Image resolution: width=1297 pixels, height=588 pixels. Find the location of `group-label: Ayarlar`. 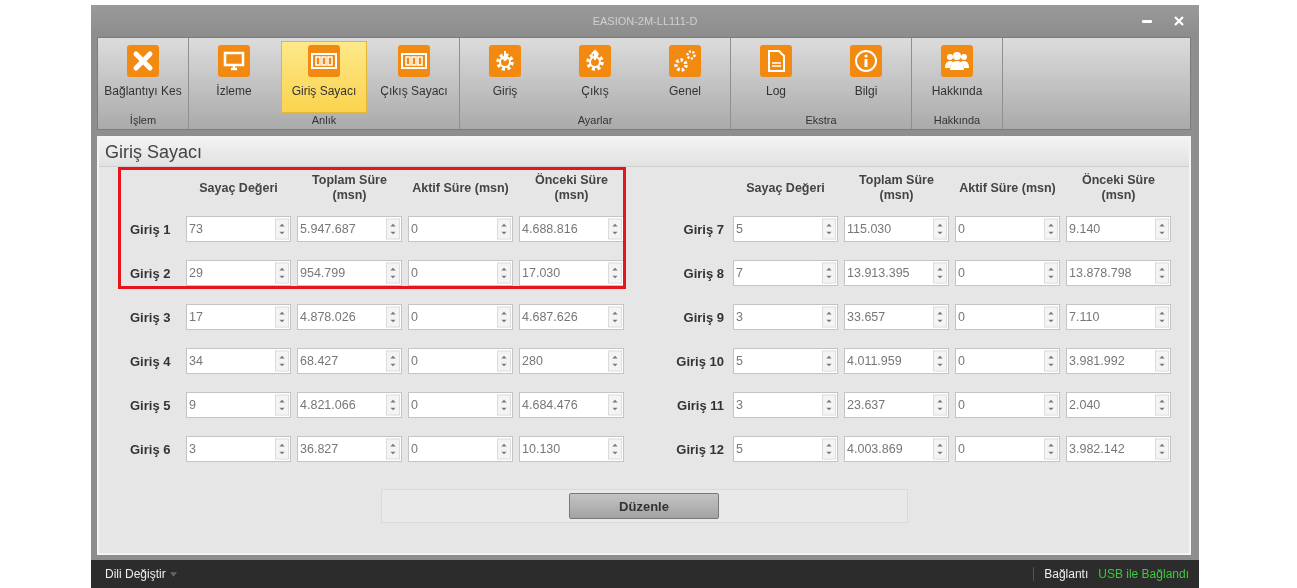

group-label: Ayarlar is located at coordinates (595, 121).